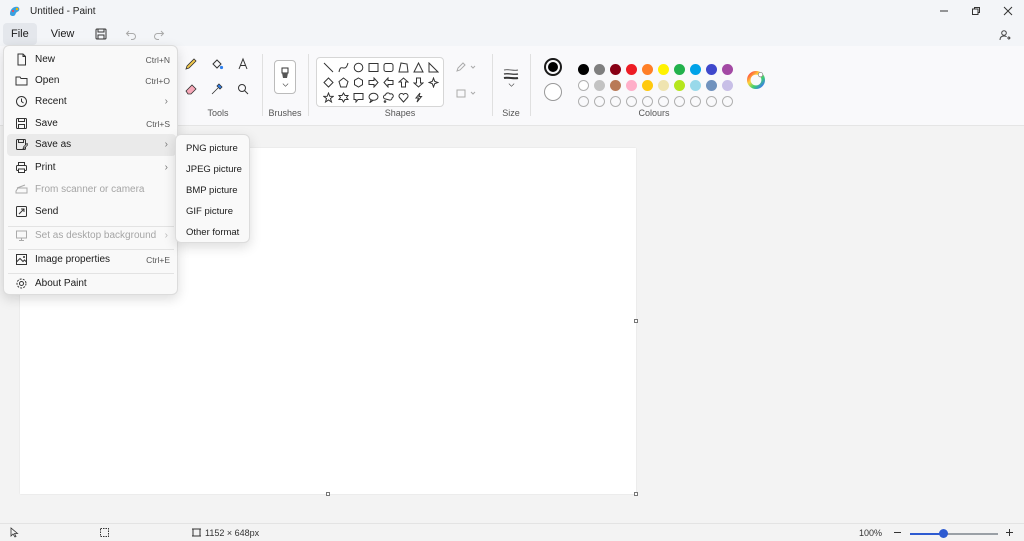  I want to click on save-as-other-format: Other format, so click(213, 232).